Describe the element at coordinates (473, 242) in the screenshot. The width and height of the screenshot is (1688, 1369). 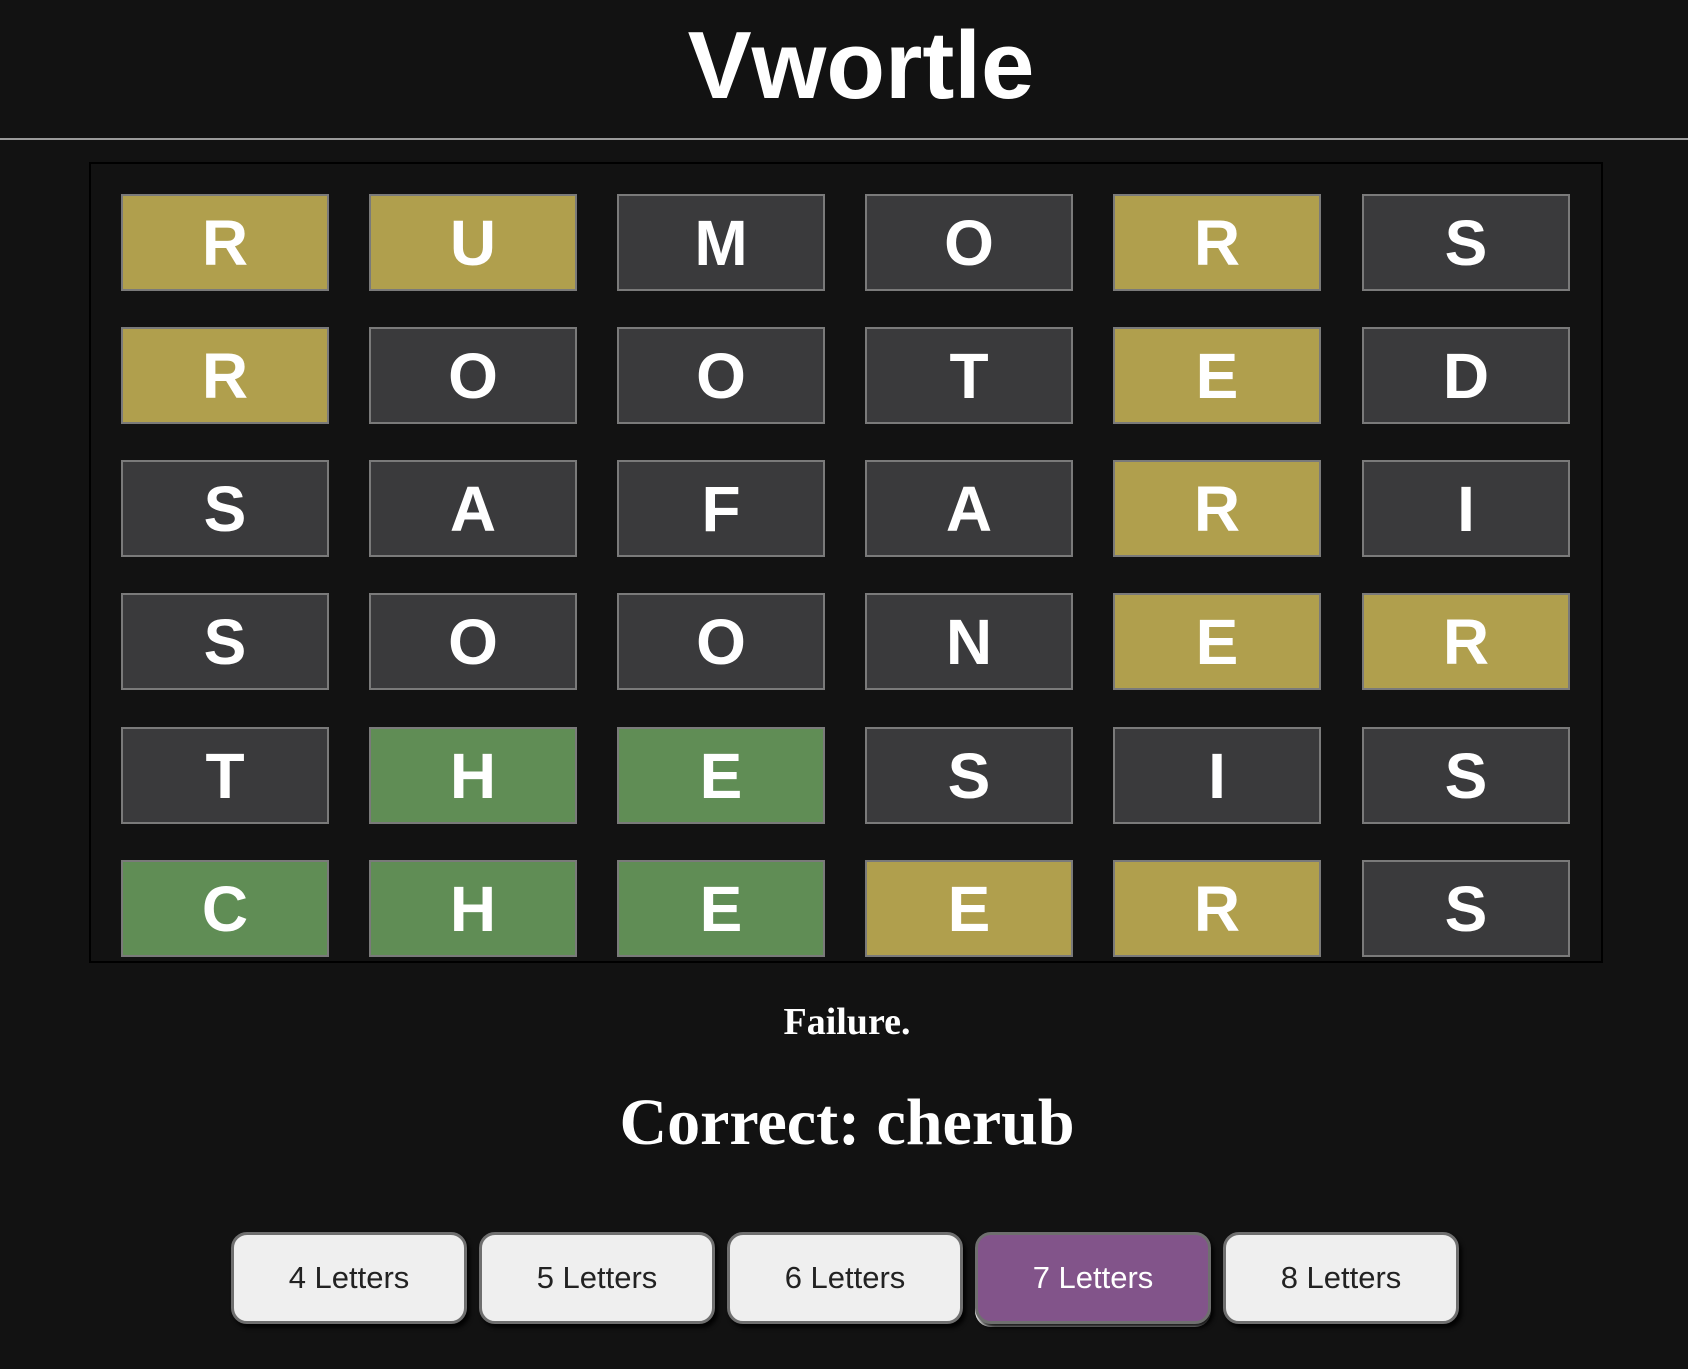
I see `letter-tile: U` at that location.